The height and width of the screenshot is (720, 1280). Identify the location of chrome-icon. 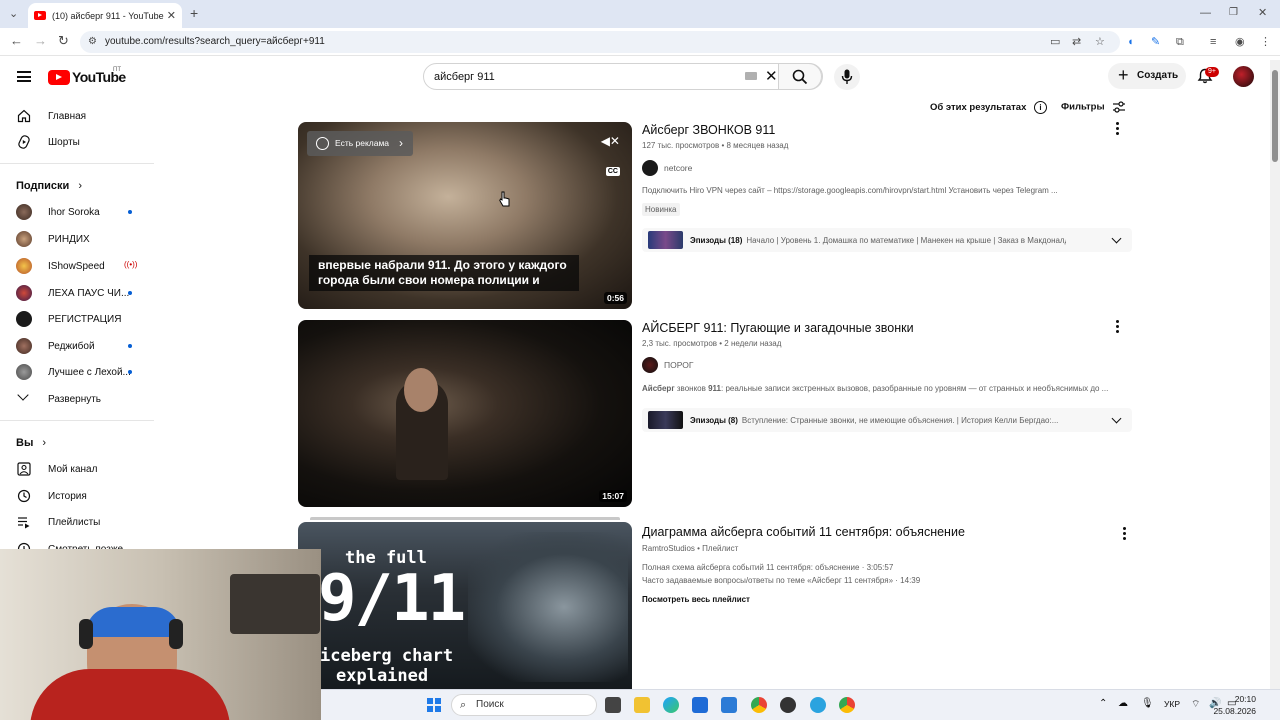
(759, 705).